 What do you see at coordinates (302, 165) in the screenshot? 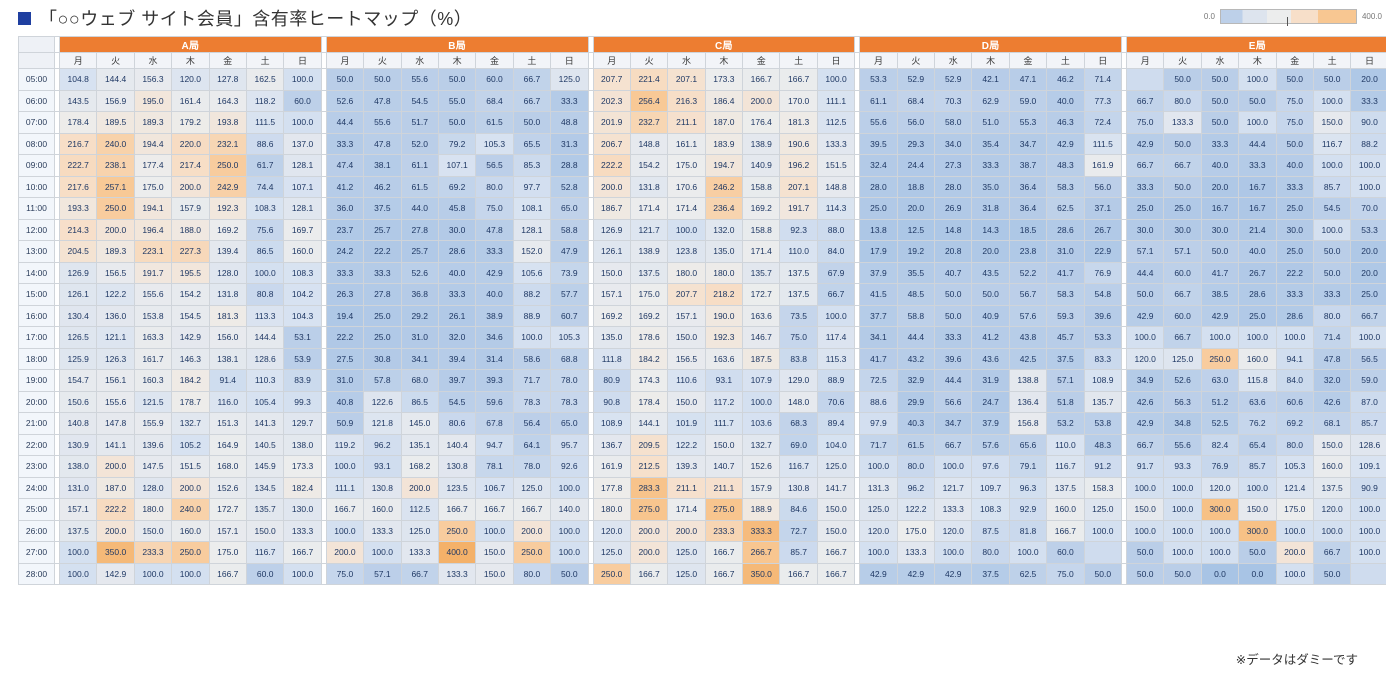
I see `heatmap-cell: 128.1` at bounding box center [302, 165].